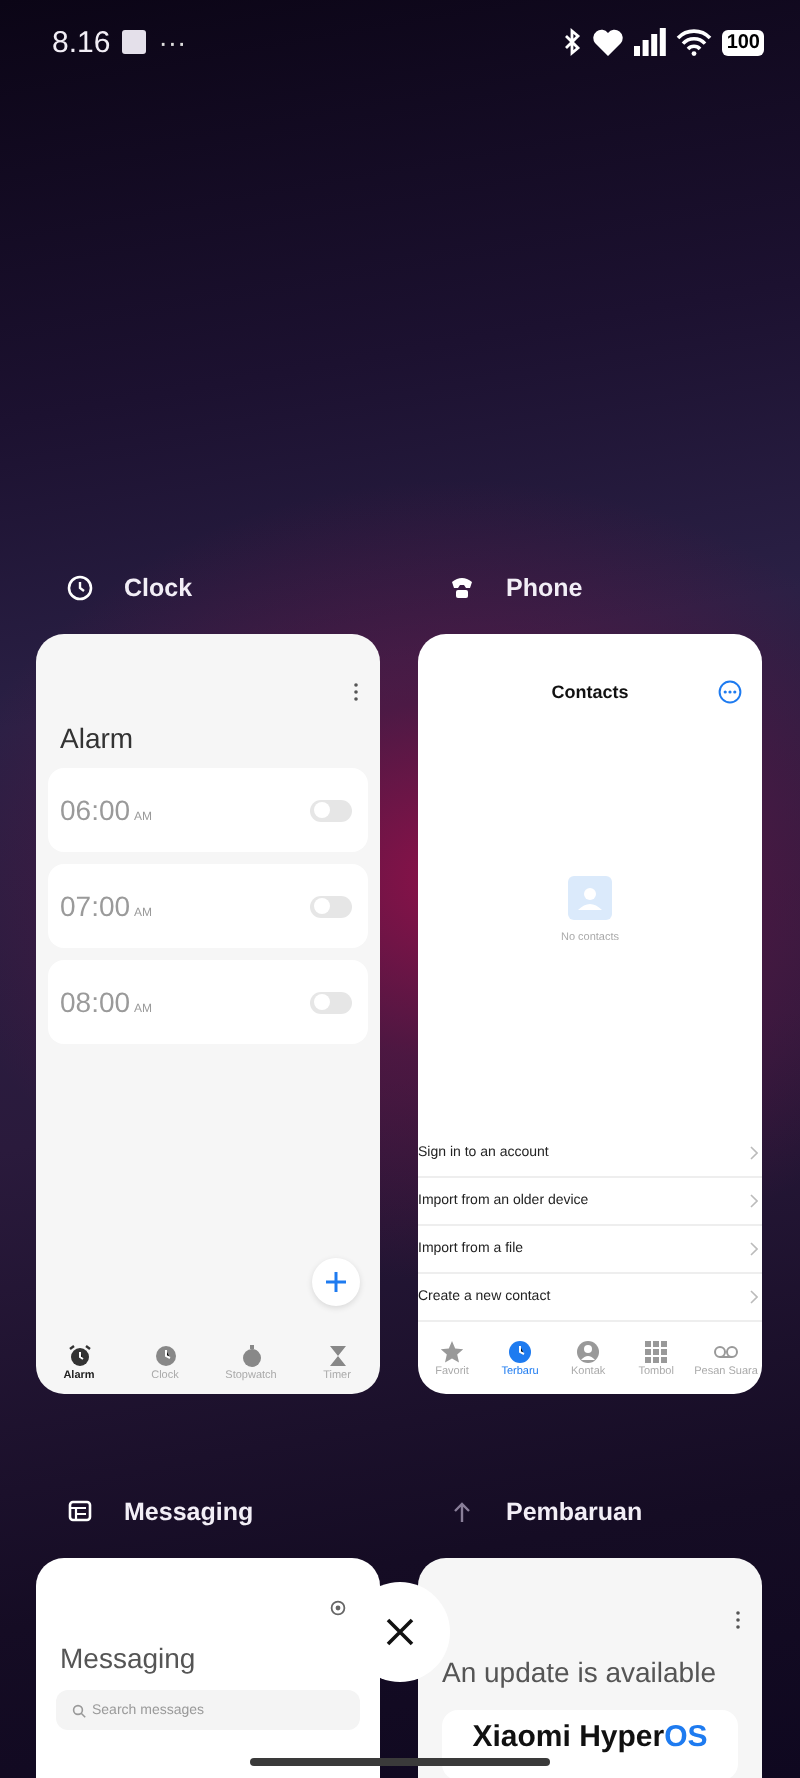 This screenshot has height=1778, width=800. Describe the element at coordinates (128, 1658) in the screenshot. I see `screen-heading: Messaging` at that location.